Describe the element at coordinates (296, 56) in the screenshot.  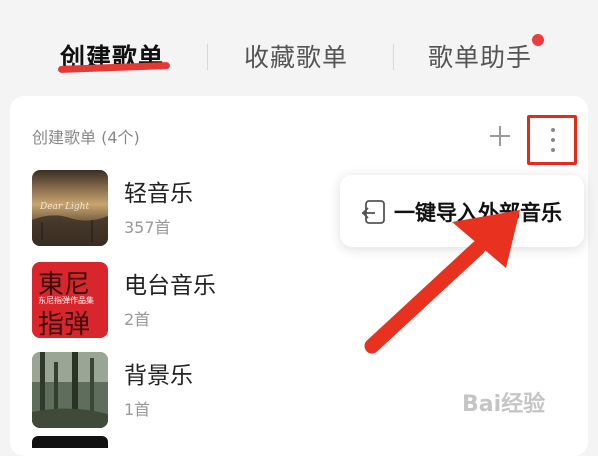
I see `tab-collected-playlists: 收藏歌单` at that location.